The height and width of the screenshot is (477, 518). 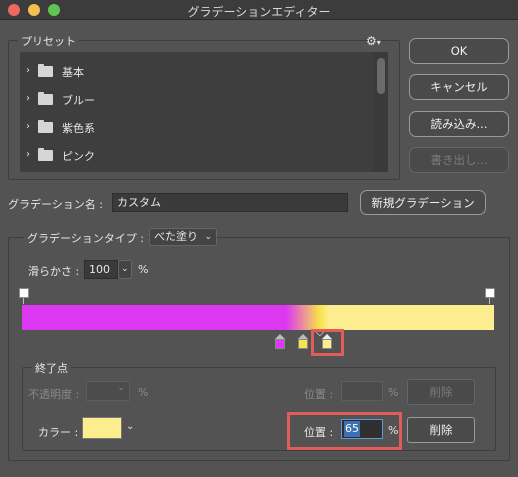 I want to click on smoothness-field: 100, so click(x=101, y=269).